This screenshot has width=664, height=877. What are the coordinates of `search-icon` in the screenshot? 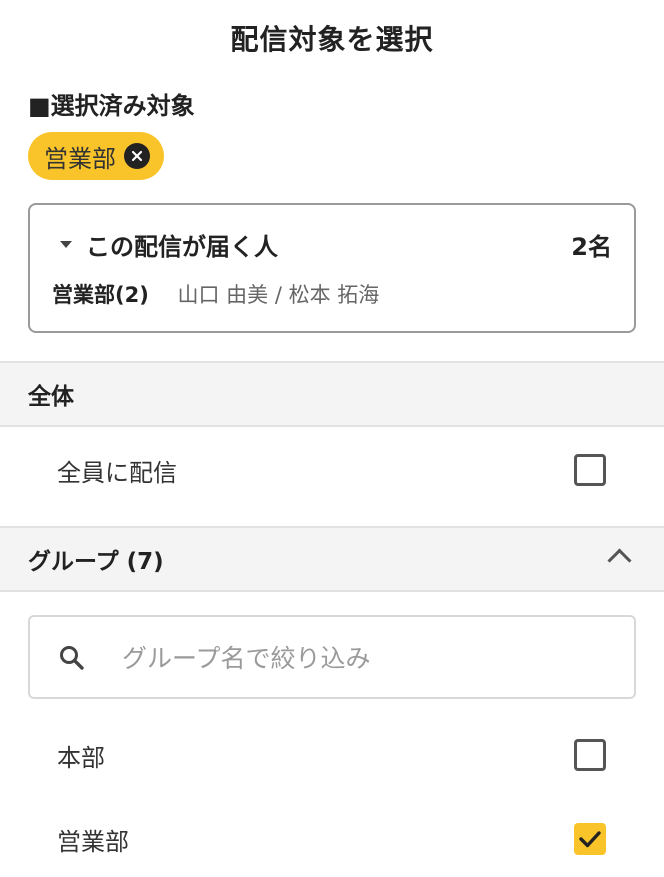 It's located at (72, 658).